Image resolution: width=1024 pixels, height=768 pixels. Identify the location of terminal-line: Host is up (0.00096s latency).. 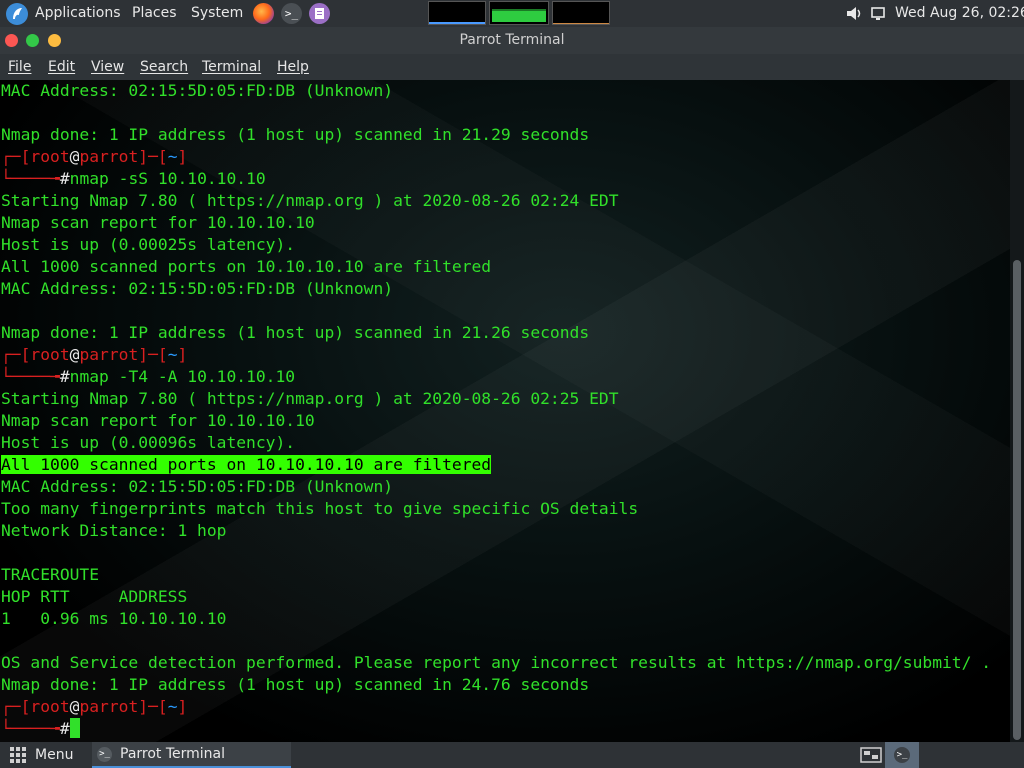
(505, 443).